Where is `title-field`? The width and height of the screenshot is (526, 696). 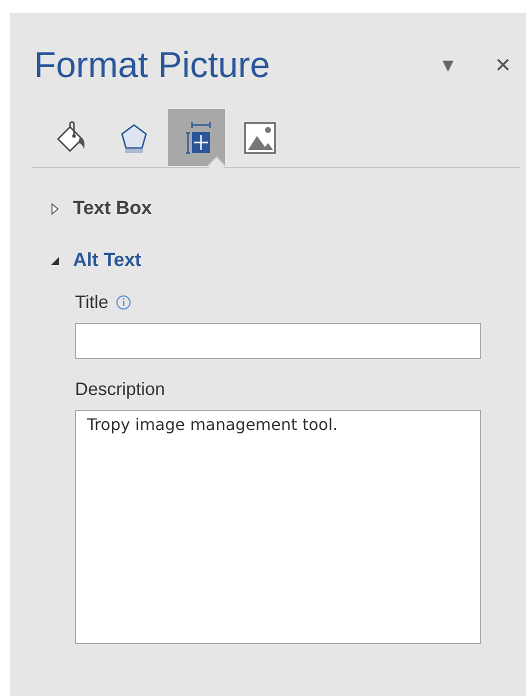
title-field is located at coordinates (278, 341).